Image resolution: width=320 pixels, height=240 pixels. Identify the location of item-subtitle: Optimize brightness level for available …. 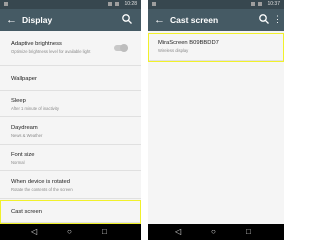
(51, 51).